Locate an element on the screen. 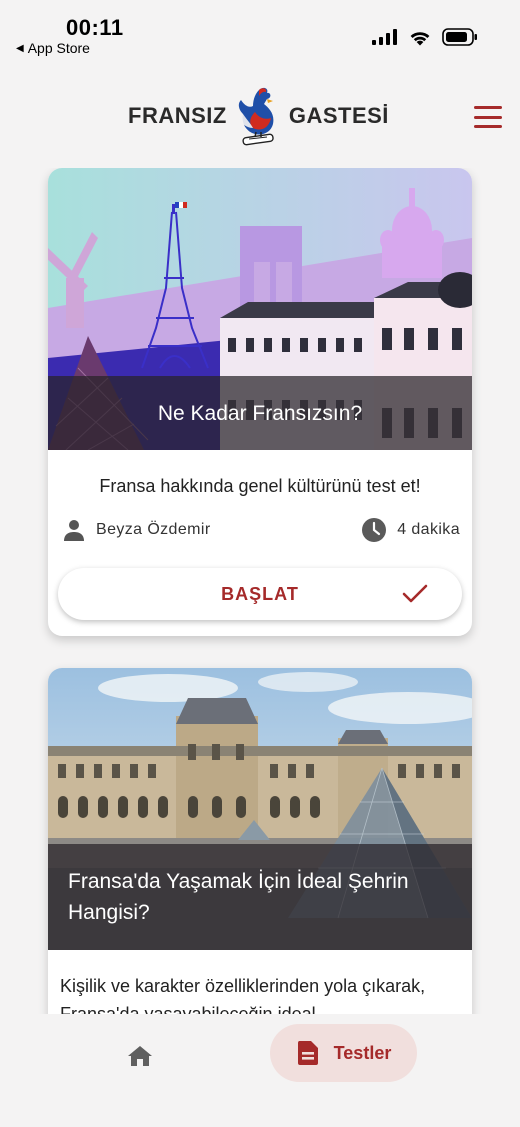 The image size is (520, 1127). quiz-title: Ne Kadar Fransızsın? is located at coordinates (260, 413).